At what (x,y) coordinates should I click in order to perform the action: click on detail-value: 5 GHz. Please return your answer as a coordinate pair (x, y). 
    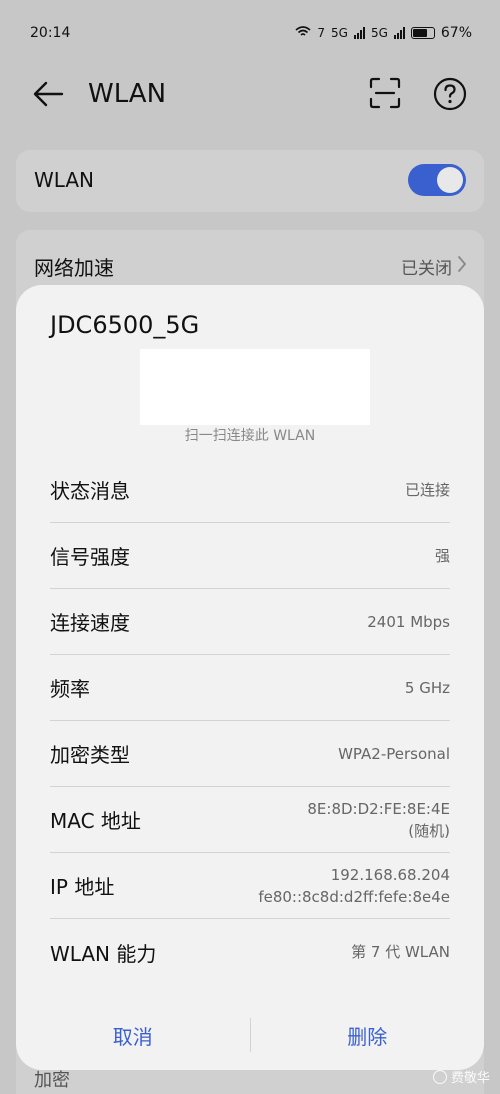
    Looking at the image, I should click on (427, 687).